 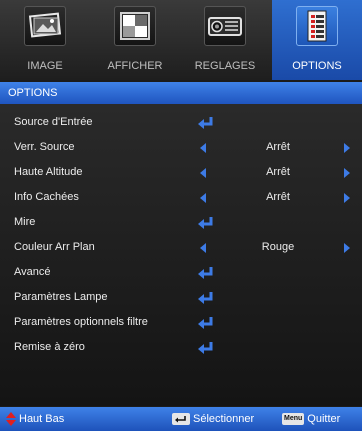 What do you see at coordinates (46, 197) in the screenshot?
I see `menu-item-label: Info Cachées` at bounding box center [46, 197].